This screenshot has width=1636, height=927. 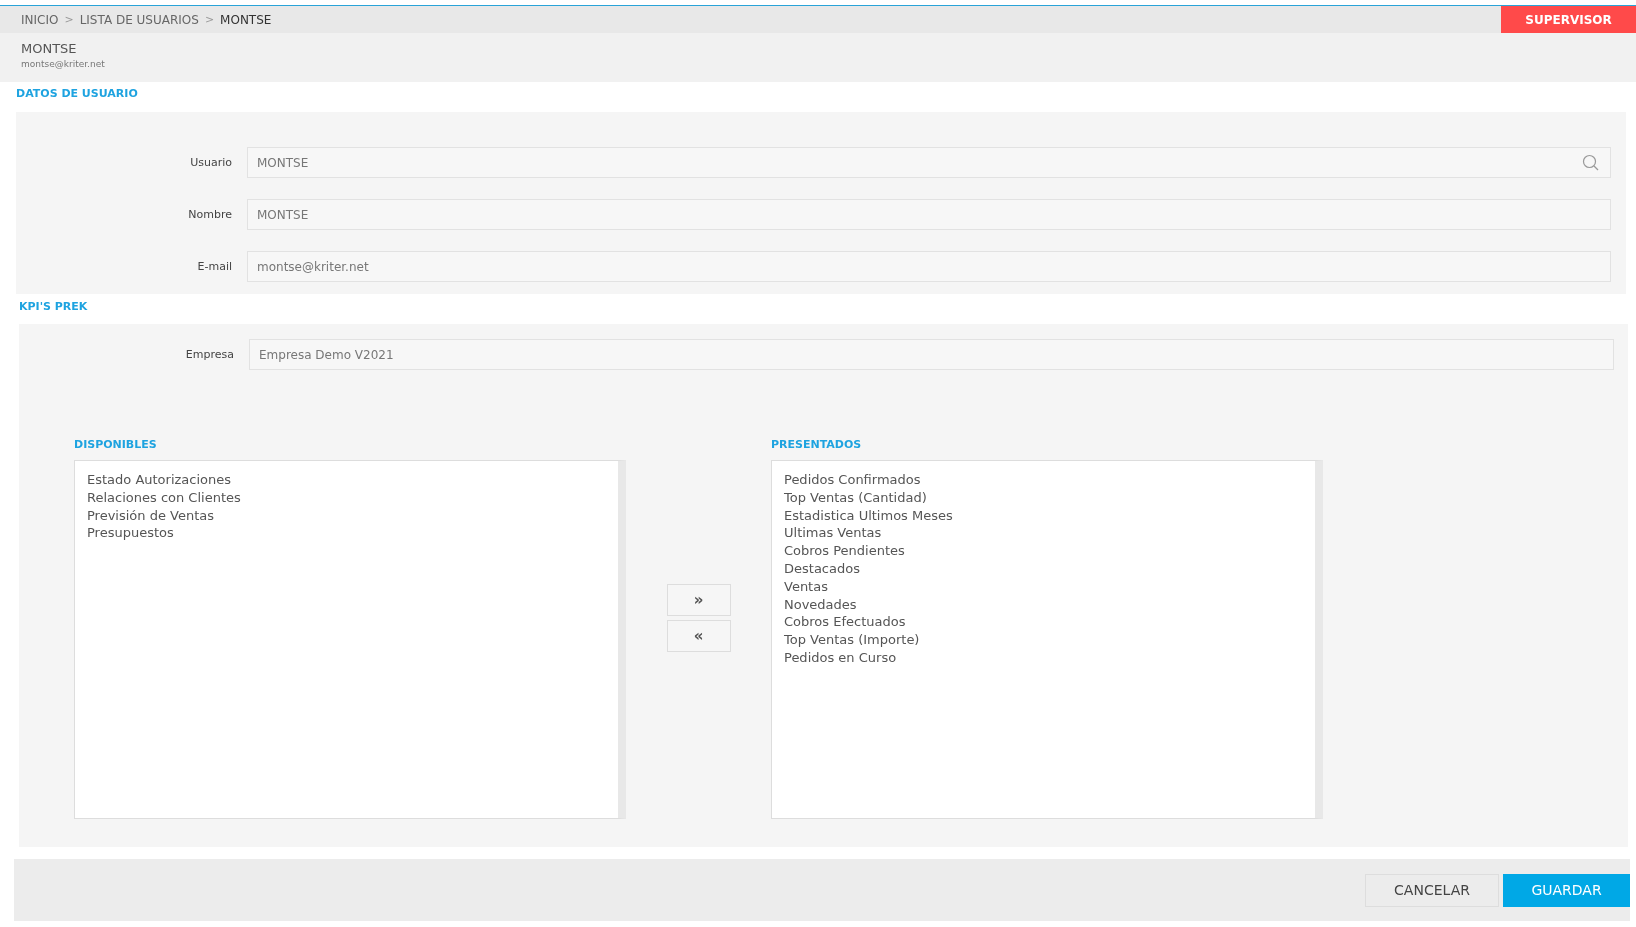 What do you see at coordinates (63, 64) in the screenshot?
I see `user-email: montse@kriter.net` at bounding box center [63, 64].